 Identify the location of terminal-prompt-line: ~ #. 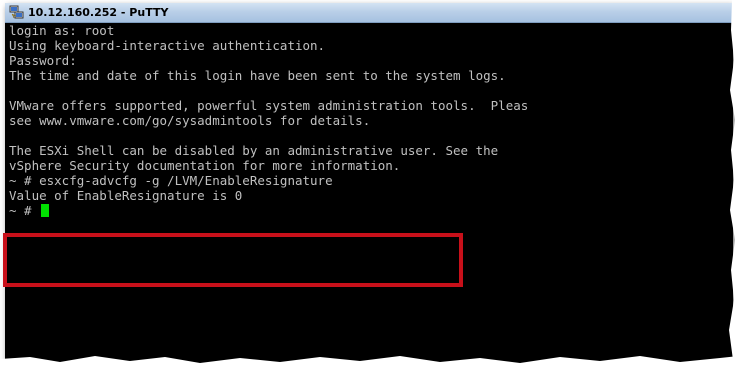
(29, 210).